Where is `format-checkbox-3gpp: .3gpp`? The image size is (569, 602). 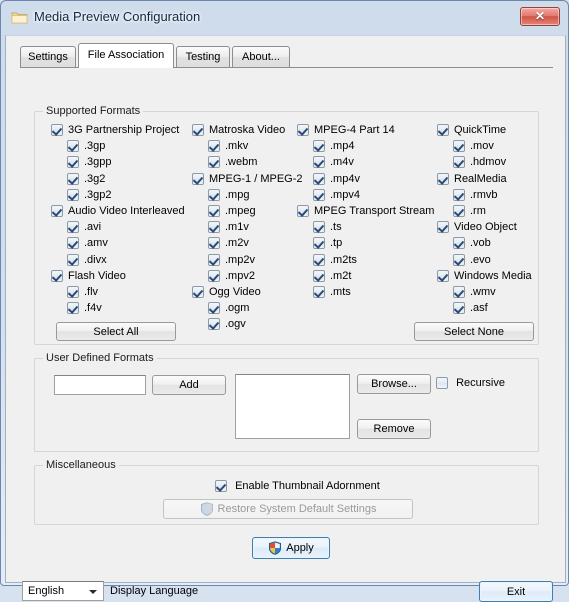
format-checkbox-3gpp: .3gpp is located at coordinates (89, 162).